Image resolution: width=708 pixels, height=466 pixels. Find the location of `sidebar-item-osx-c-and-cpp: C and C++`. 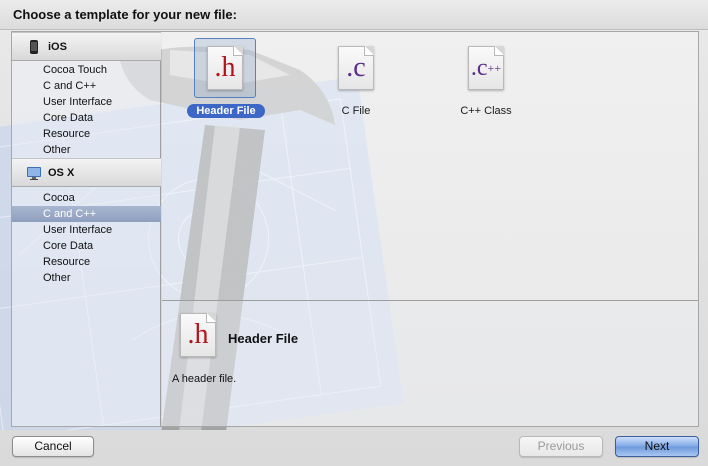

sidebar-item-osx-c-and-cpp: C and C++ is located at coordinates (86, 214).